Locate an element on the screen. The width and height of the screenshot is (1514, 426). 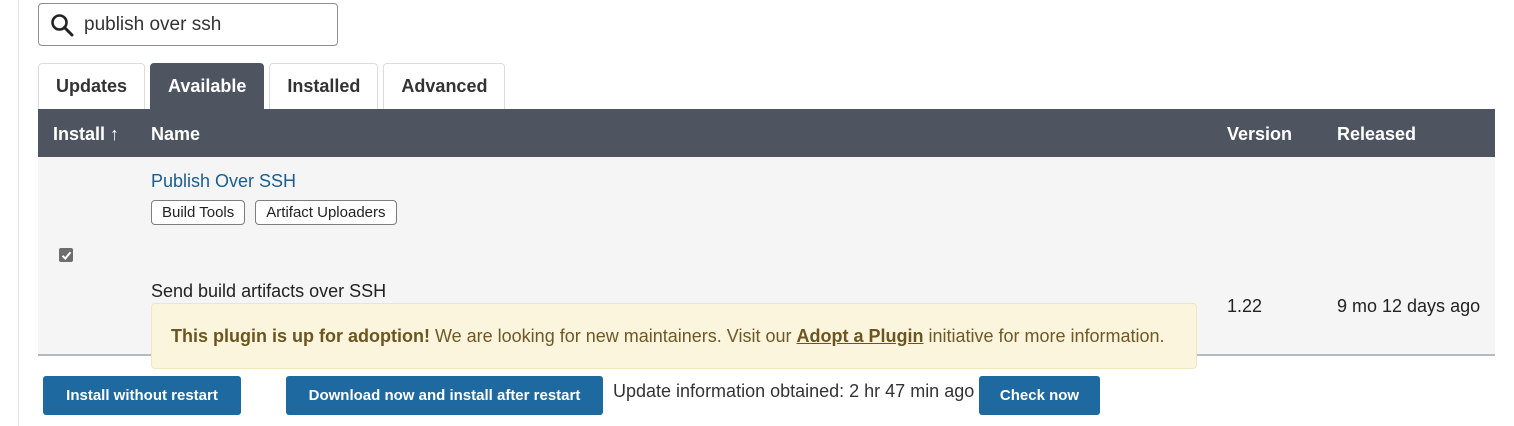
search-box is located at coordinates (188, 24).